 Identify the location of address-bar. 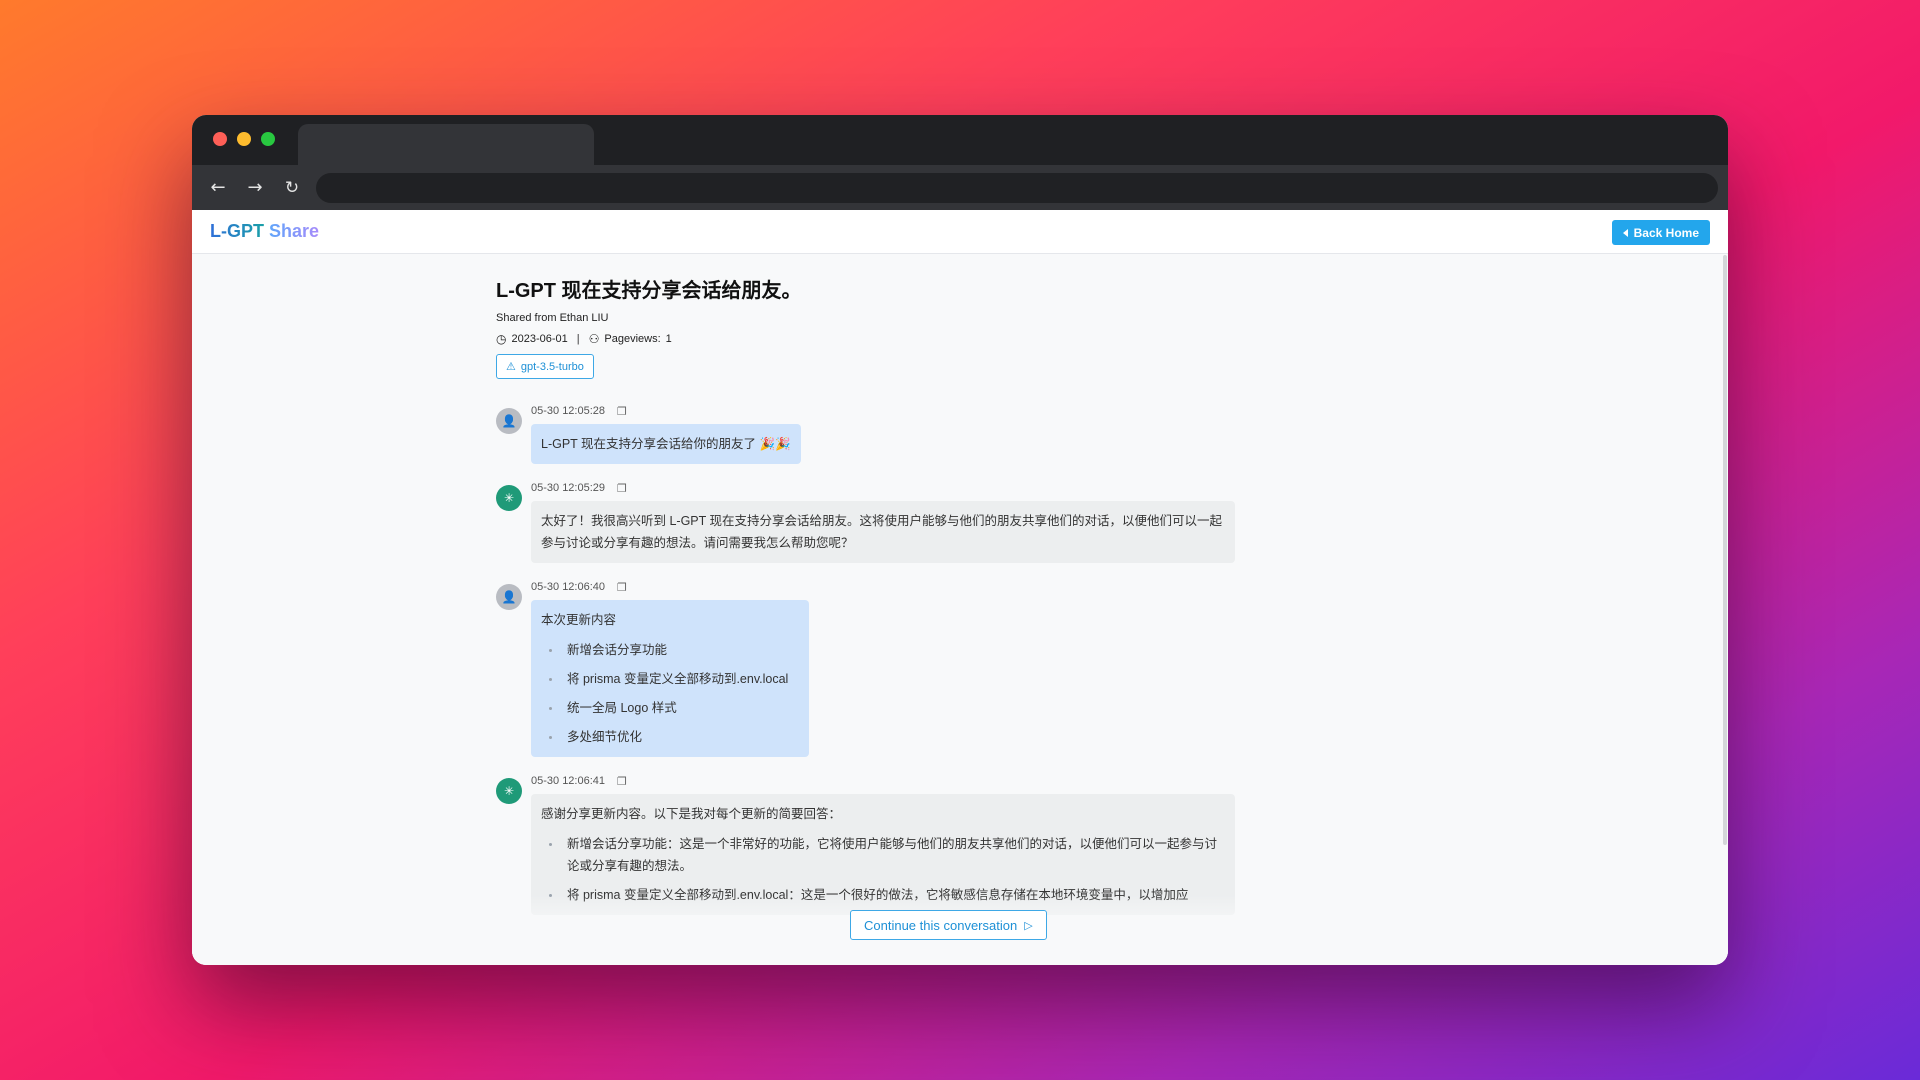
(1017, 188).